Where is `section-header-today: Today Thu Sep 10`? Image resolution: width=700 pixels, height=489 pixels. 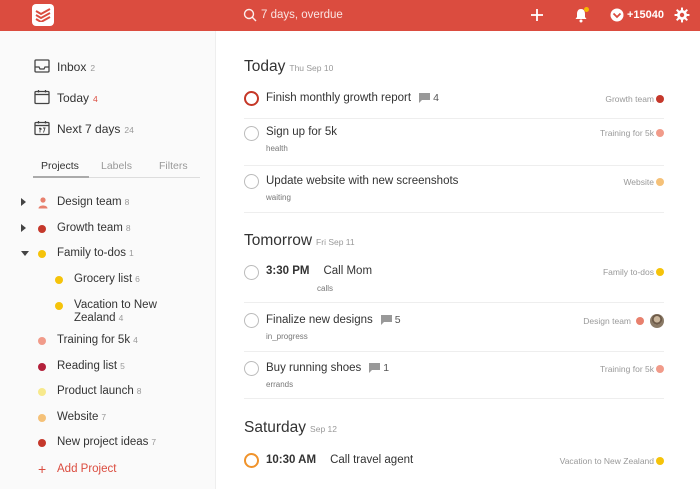
section-header-today: Today Thu Sep 10 is located at coordinates (288, 69).